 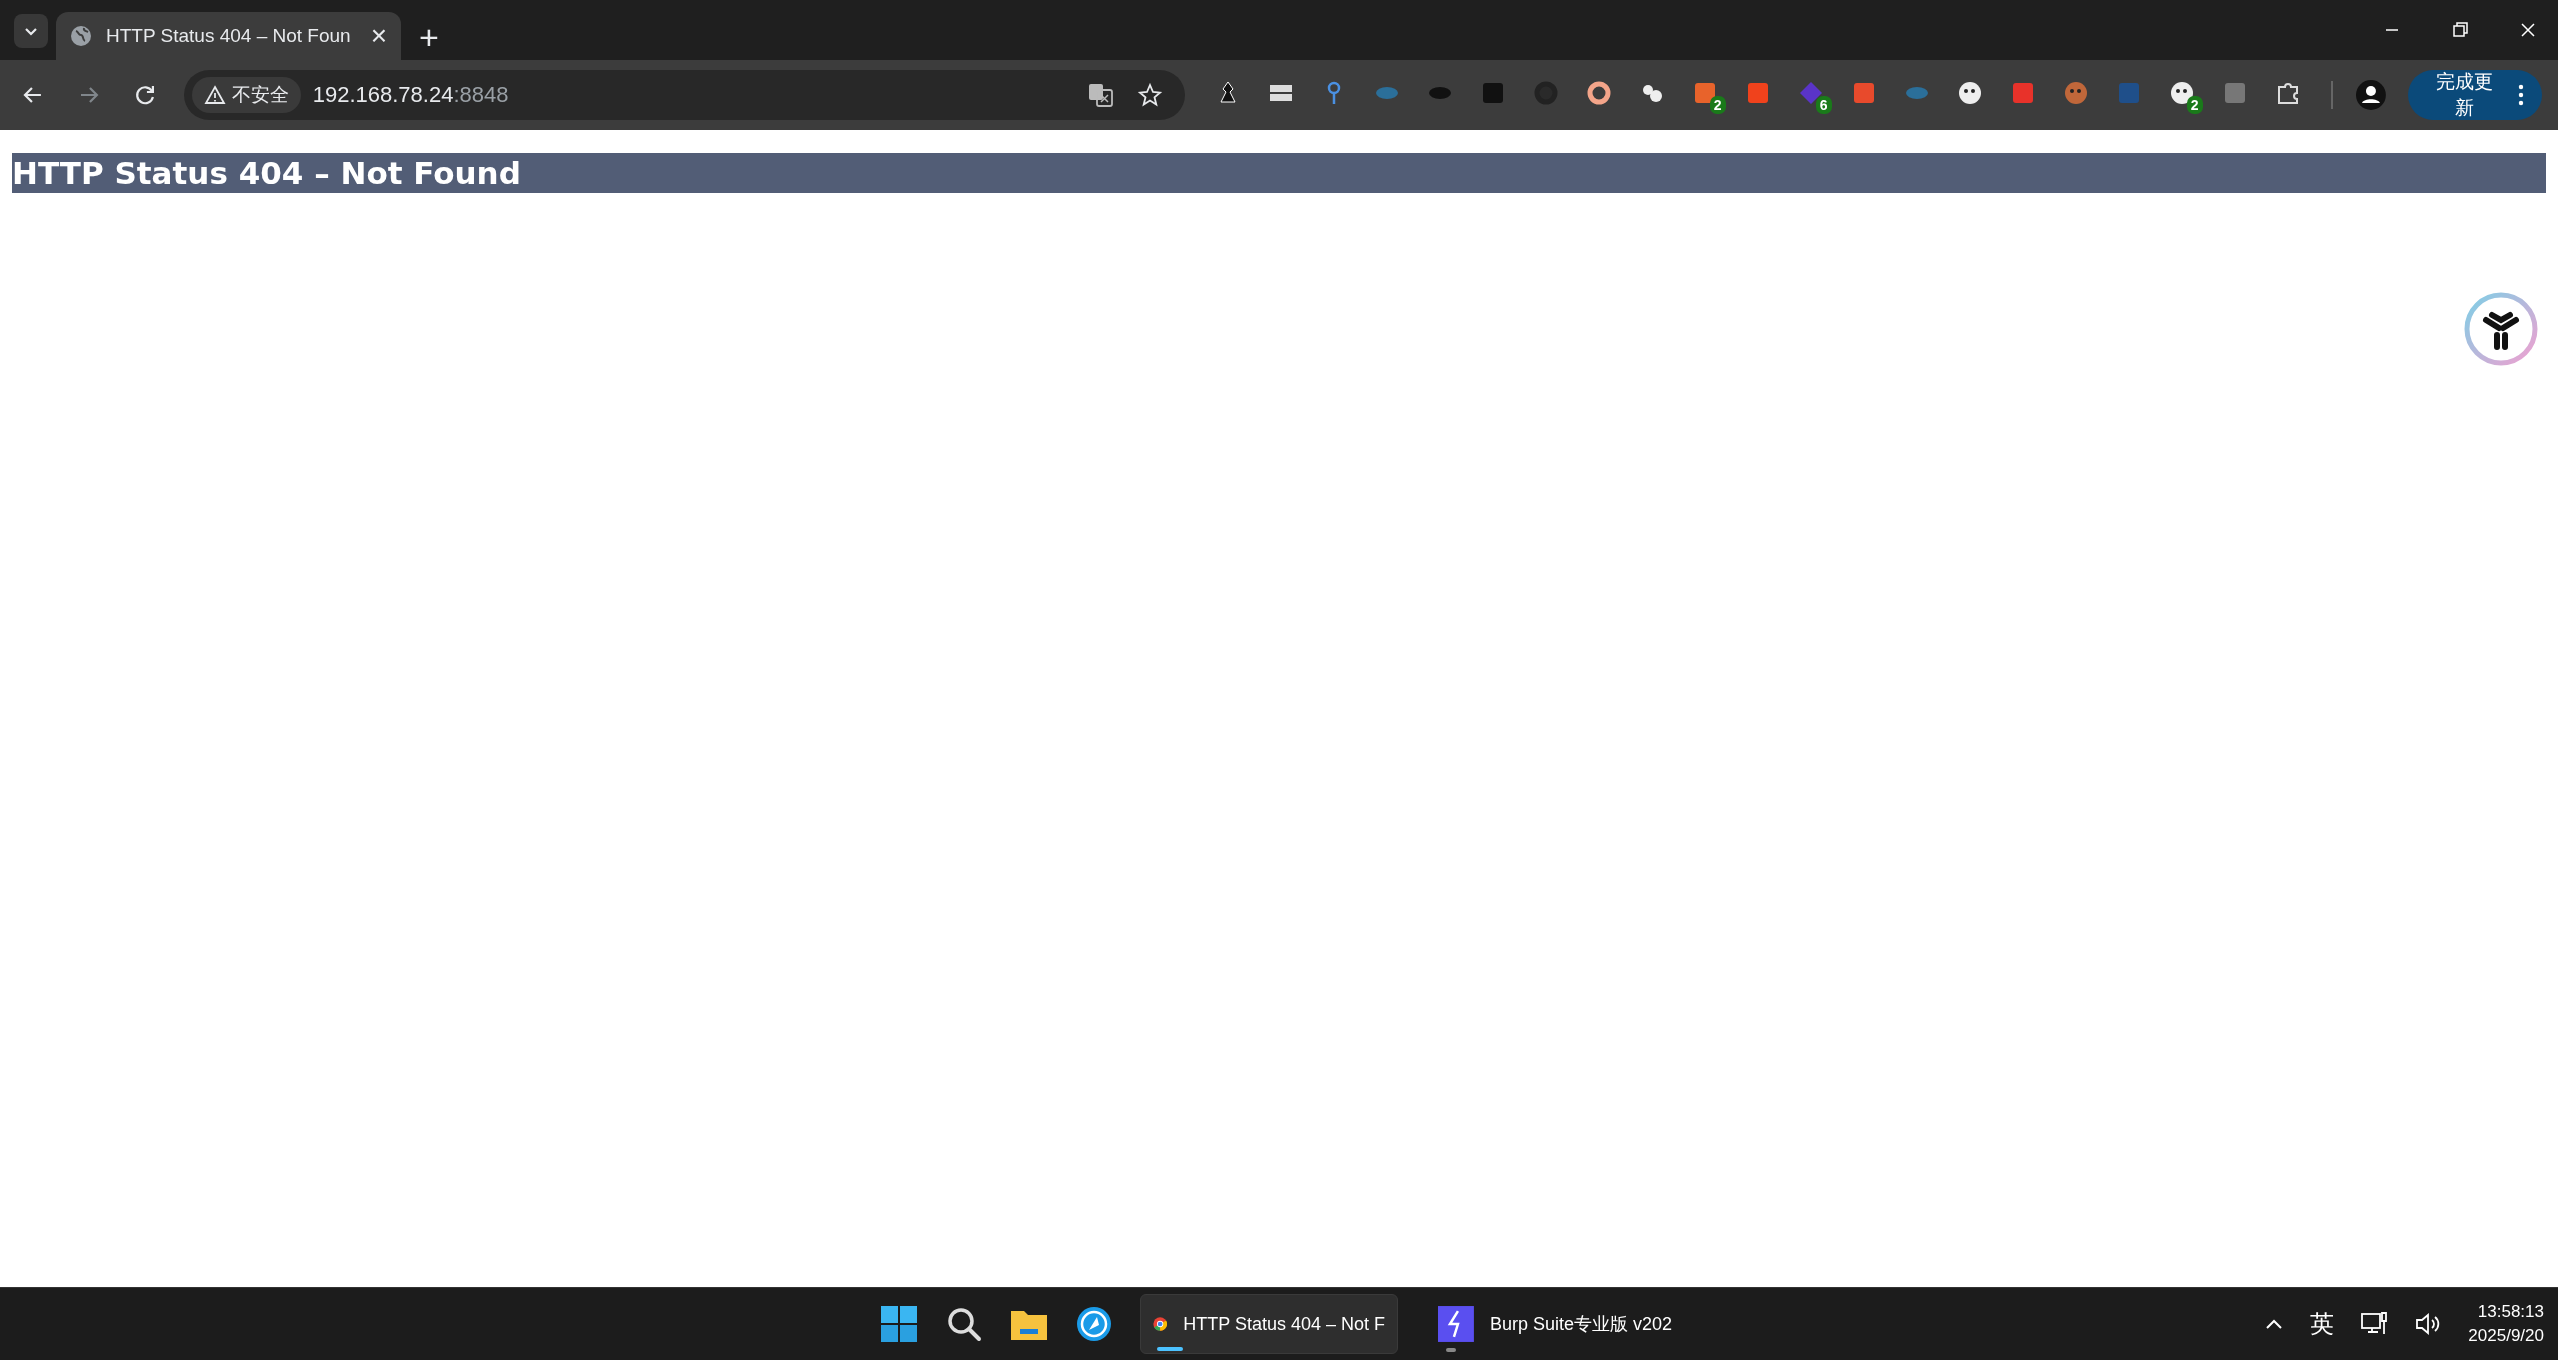 I want to click on browser-tab: HTTP Status 404 – Not Foun ×, so click(x=228, y=36).